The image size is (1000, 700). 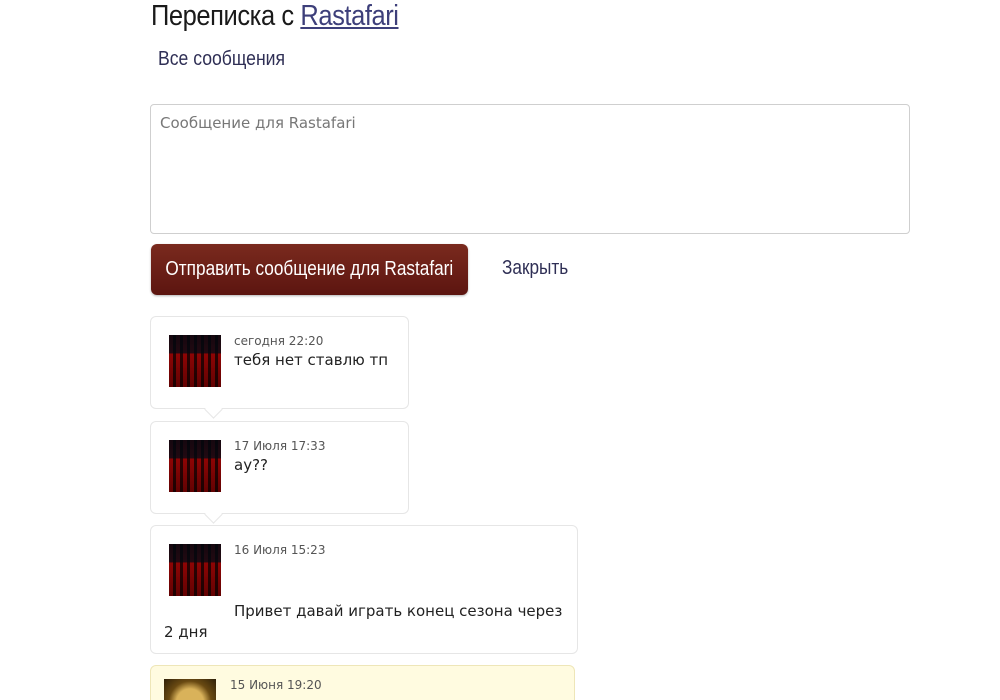 I want to click on page-title: Переписка с Rastafari, so click(x=275, y=16).